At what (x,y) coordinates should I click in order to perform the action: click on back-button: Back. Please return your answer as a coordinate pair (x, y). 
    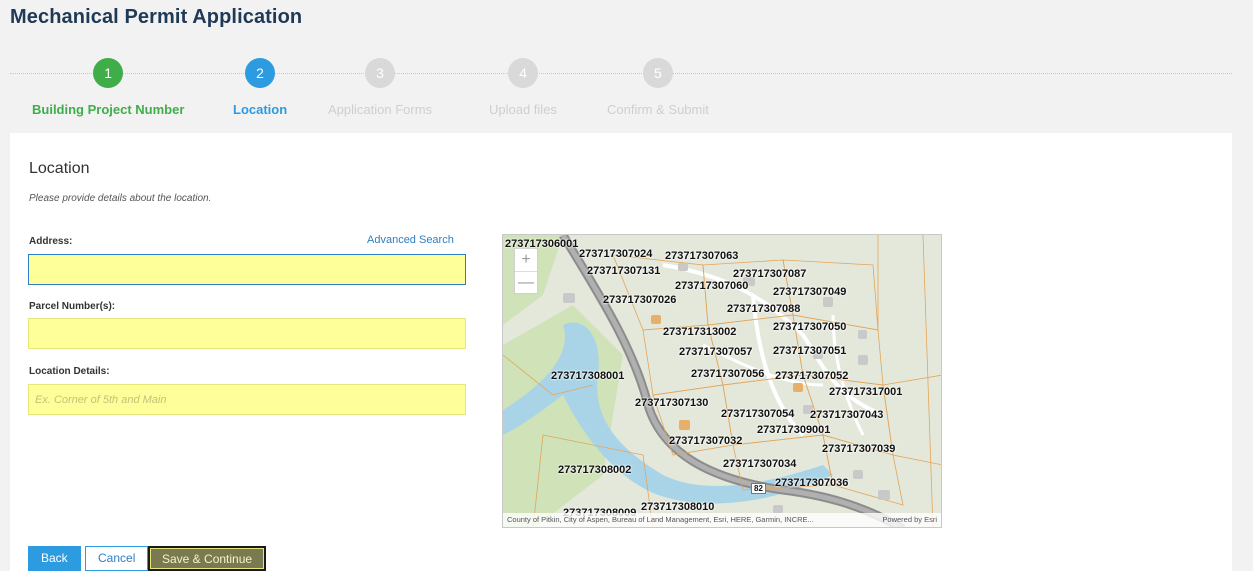
    Looking at the image, I should click on (54, 558).